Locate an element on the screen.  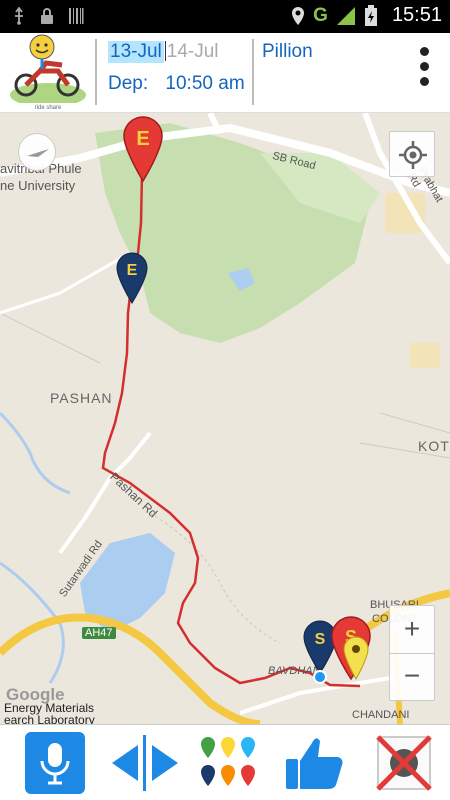
battery-icon is located at coordinates (370, 15).